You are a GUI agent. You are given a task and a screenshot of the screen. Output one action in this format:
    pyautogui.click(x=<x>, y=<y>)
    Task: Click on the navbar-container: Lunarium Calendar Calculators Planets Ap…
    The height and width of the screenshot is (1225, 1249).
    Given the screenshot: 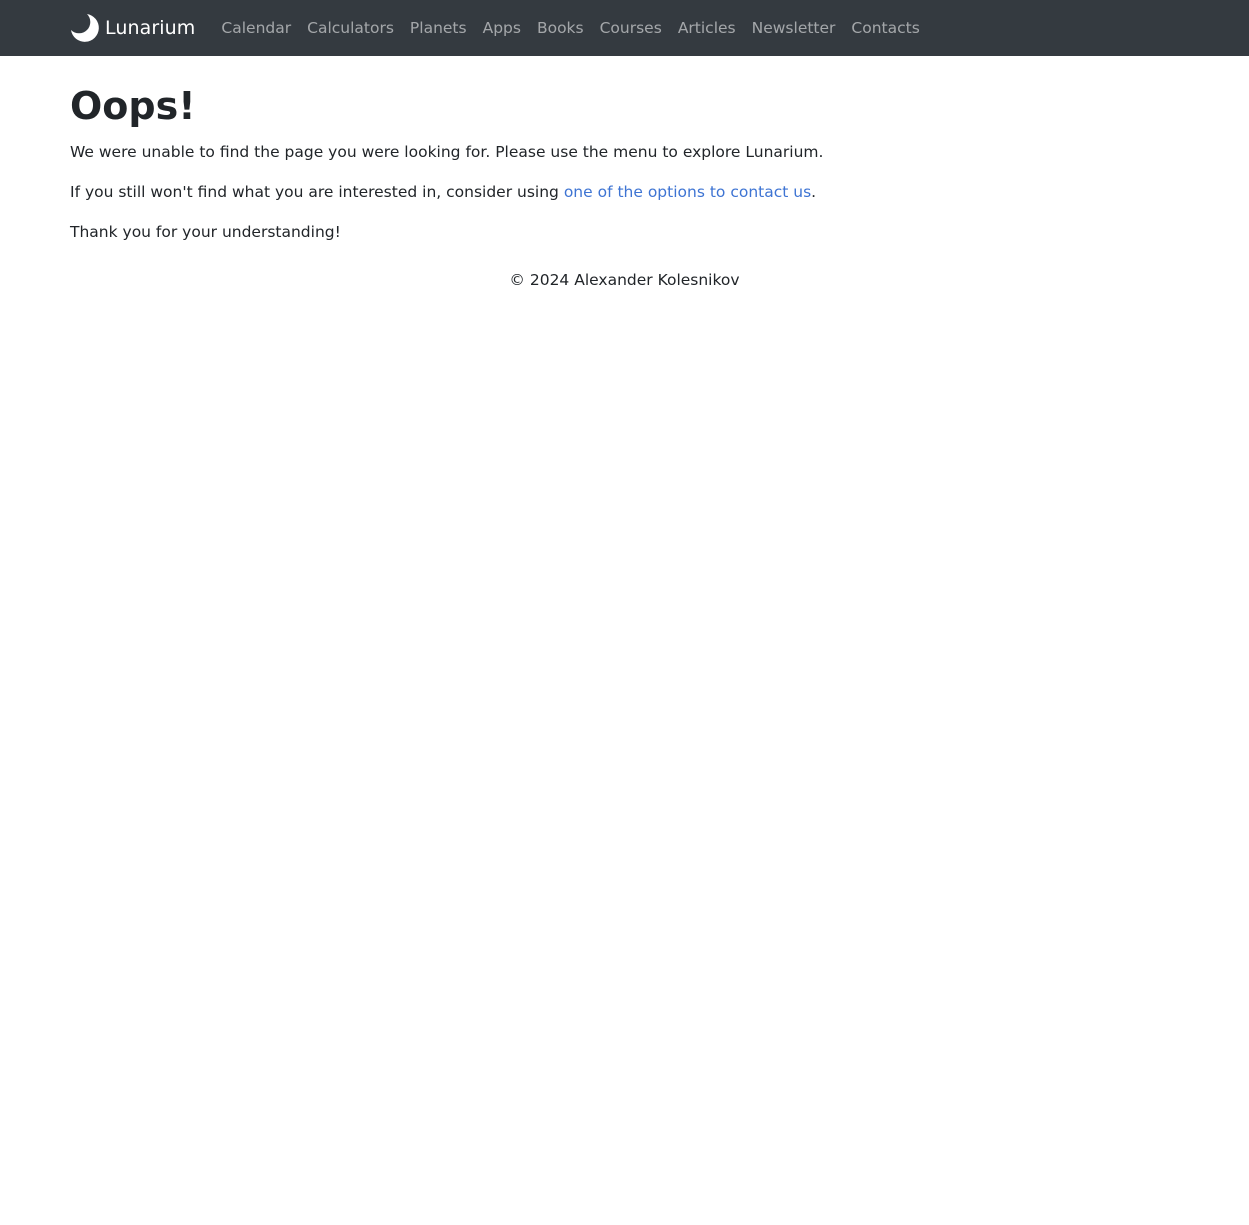 What is the action you would take?
    pyautogui.click(x=499, y=28)
    